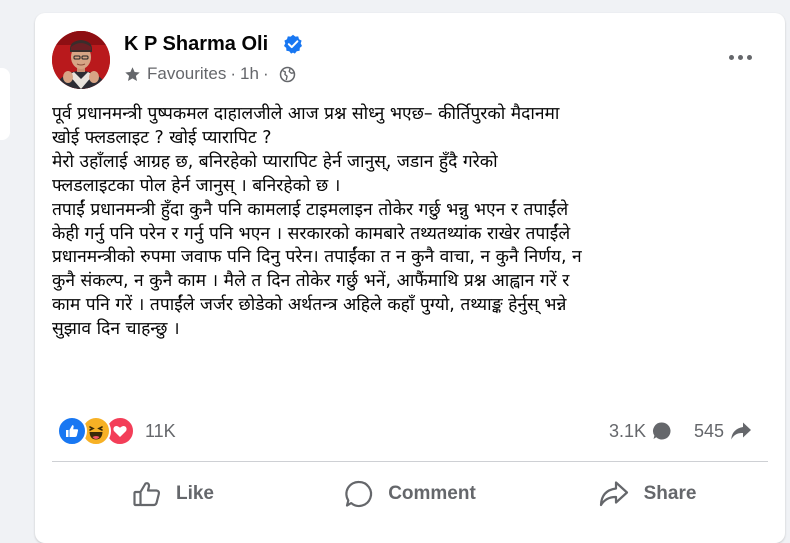 The height and width of the screenshot is (543, 790). Describe the element at coordinates (293, 44) in the screenshot. I see `verified-badge-icon` at that location.